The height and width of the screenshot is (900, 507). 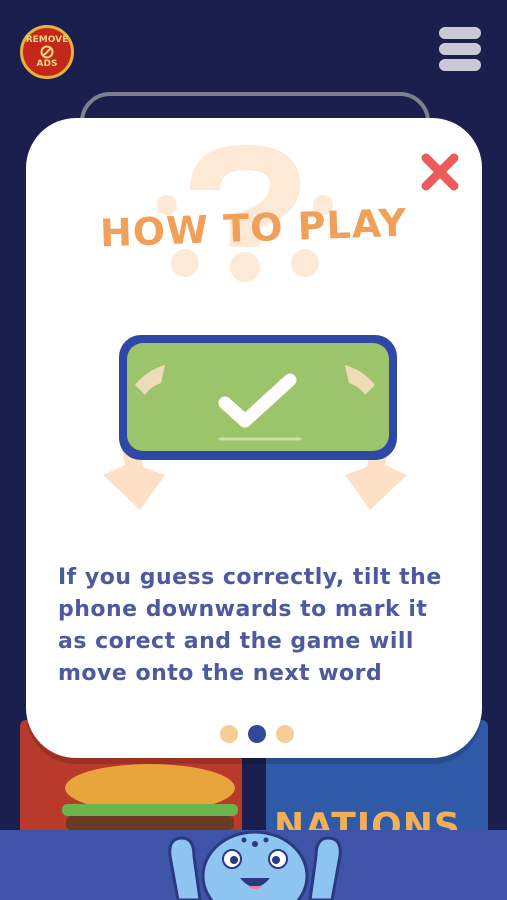 I want to click on page-indicator, so click(x=257, y=734).